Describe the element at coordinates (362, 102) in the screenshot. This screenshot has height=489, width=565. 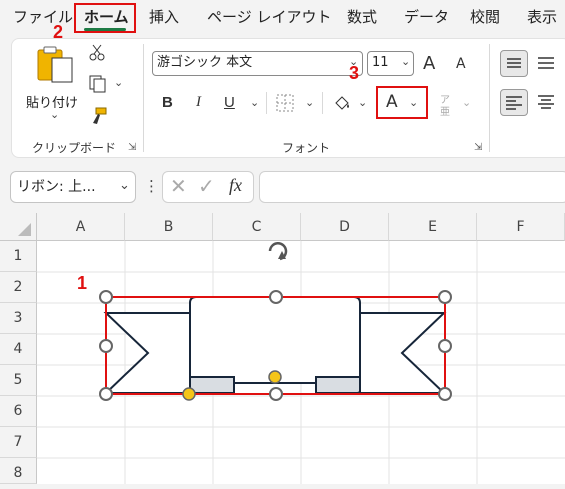
I see `fill-color-dropdown-icon: ⌄` at that location.